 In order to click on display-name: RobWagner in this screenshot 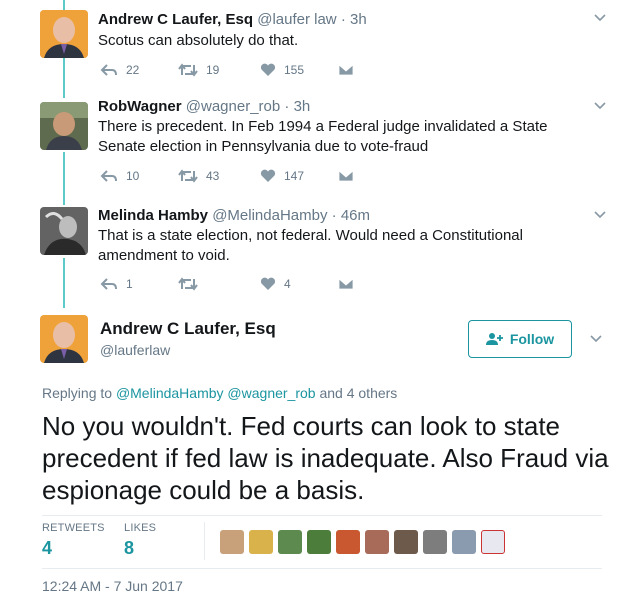, I will do `click(140, 106)`.